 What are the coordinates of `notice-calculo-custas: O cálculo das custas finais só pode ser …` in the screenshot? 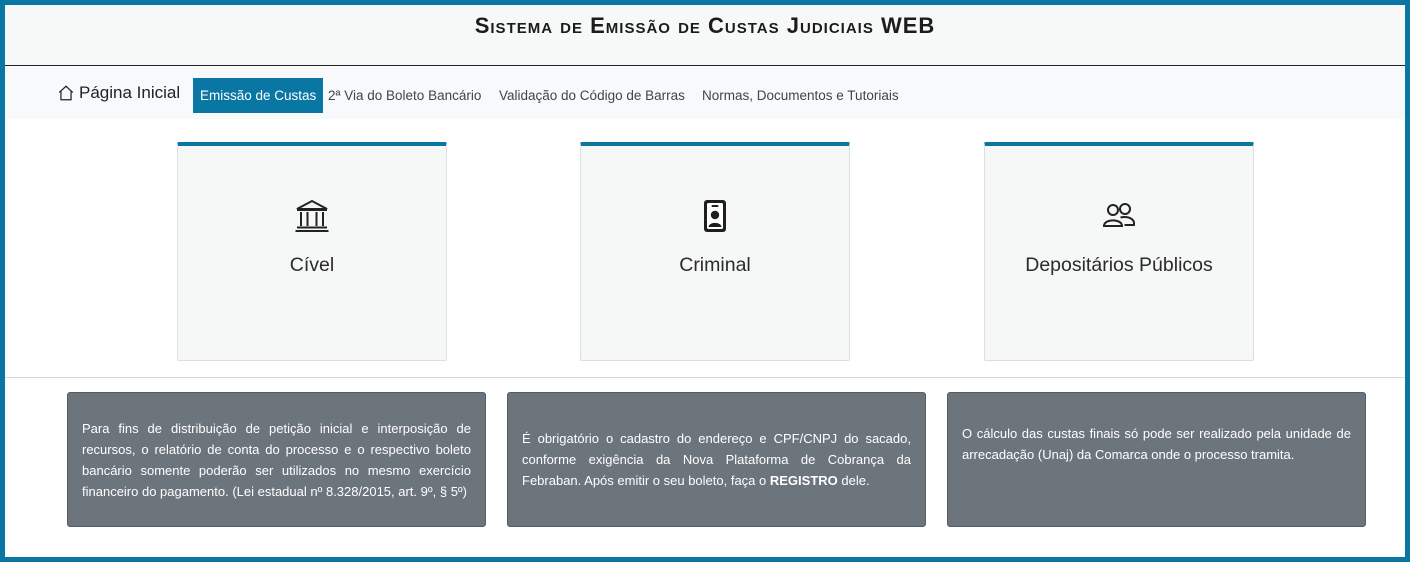 It's located at (1156, 459).